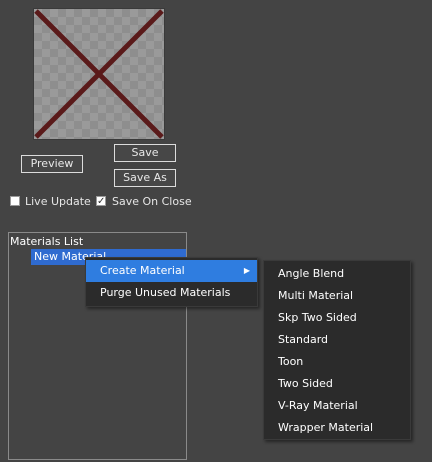 This screenshot has width=432, height=462. Describe the element at coordinates (15, 201) in the screenshot. I see `live-update-checkbox` at that location.